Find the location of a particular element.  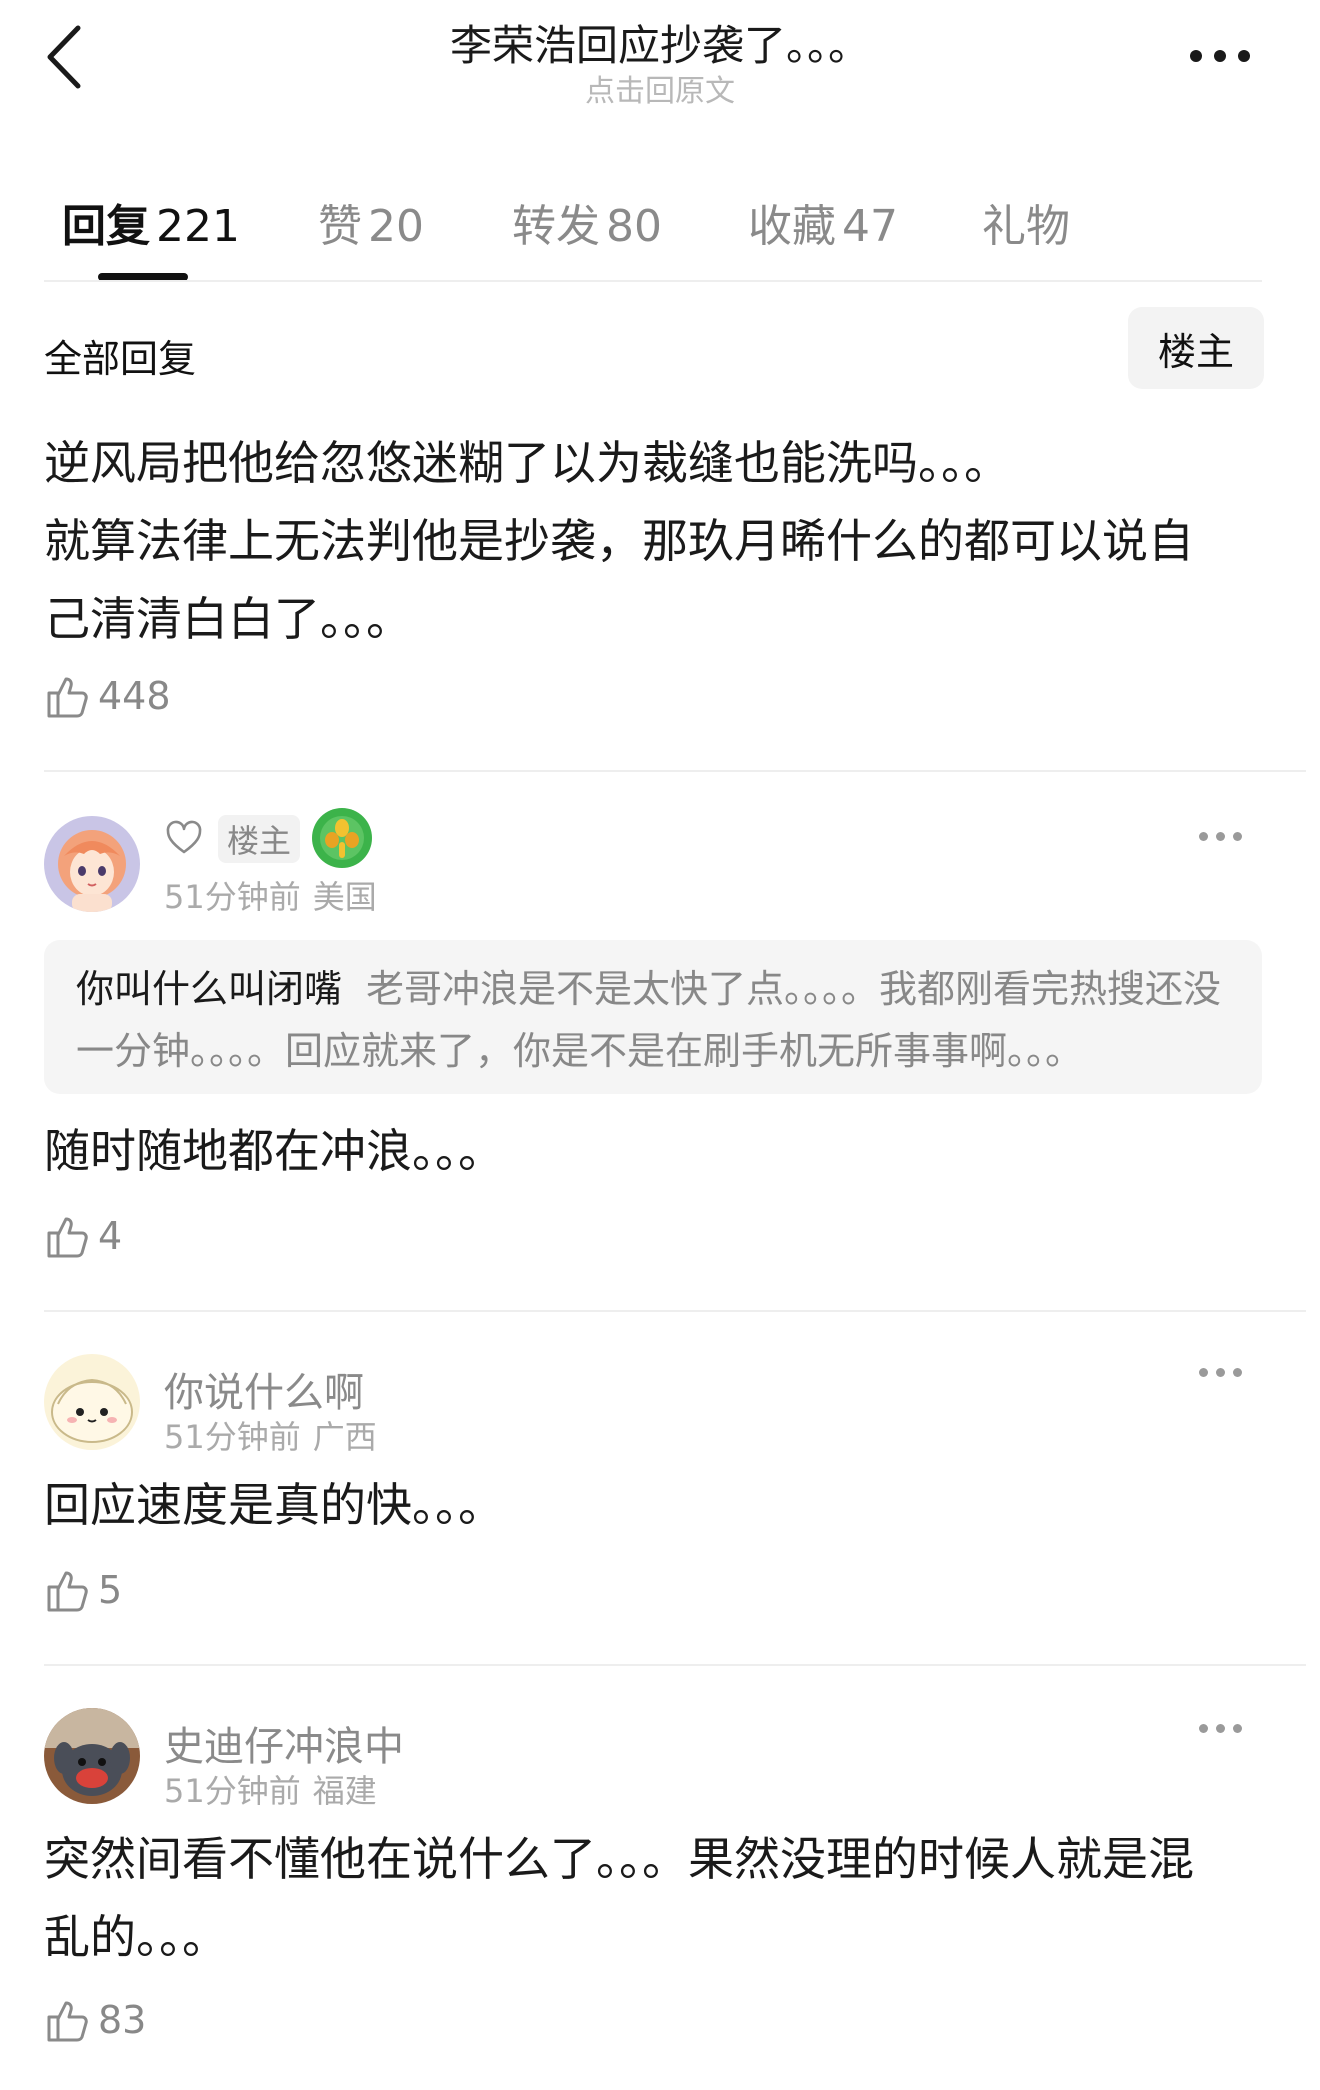

tab-reposts: 转发 80 is located at coordinates (587, 222).